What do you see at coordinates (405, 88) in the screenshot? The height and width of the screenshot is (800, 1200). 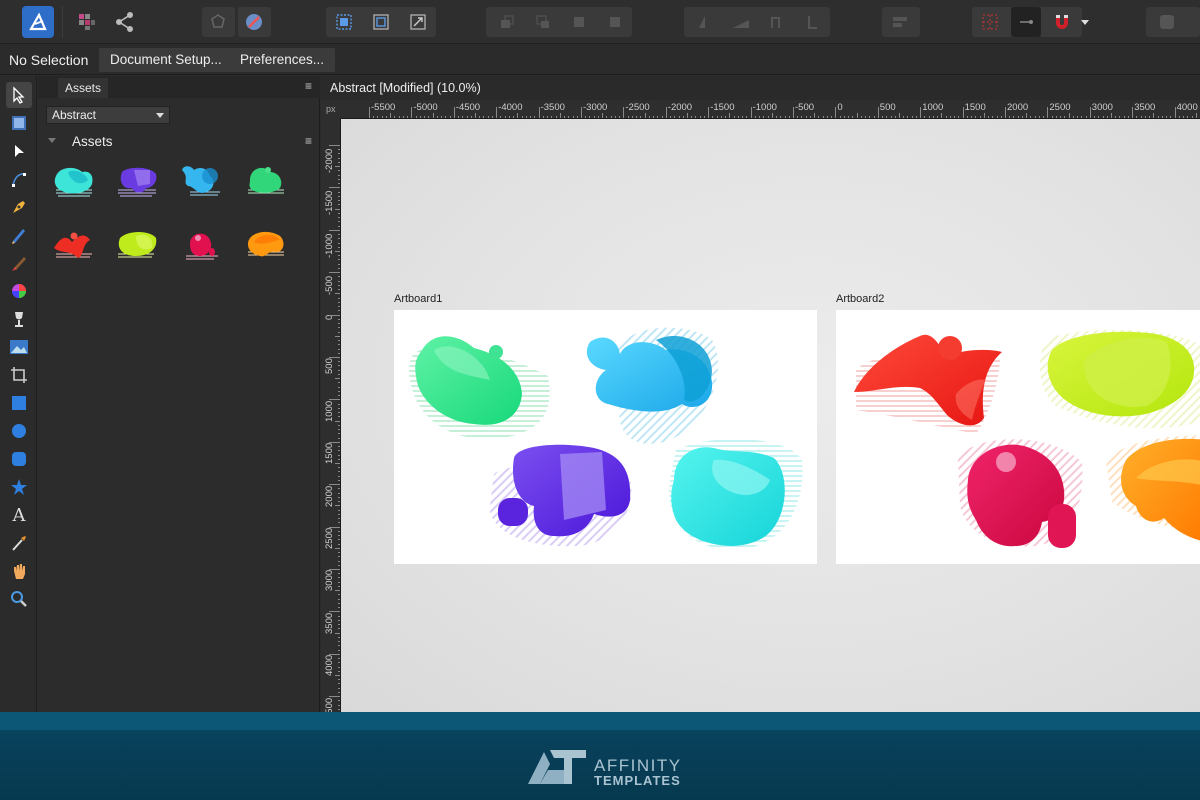 I see `document-title-tab: Abstract [Modified] (10.0%)` at bounding box center [405, 88].